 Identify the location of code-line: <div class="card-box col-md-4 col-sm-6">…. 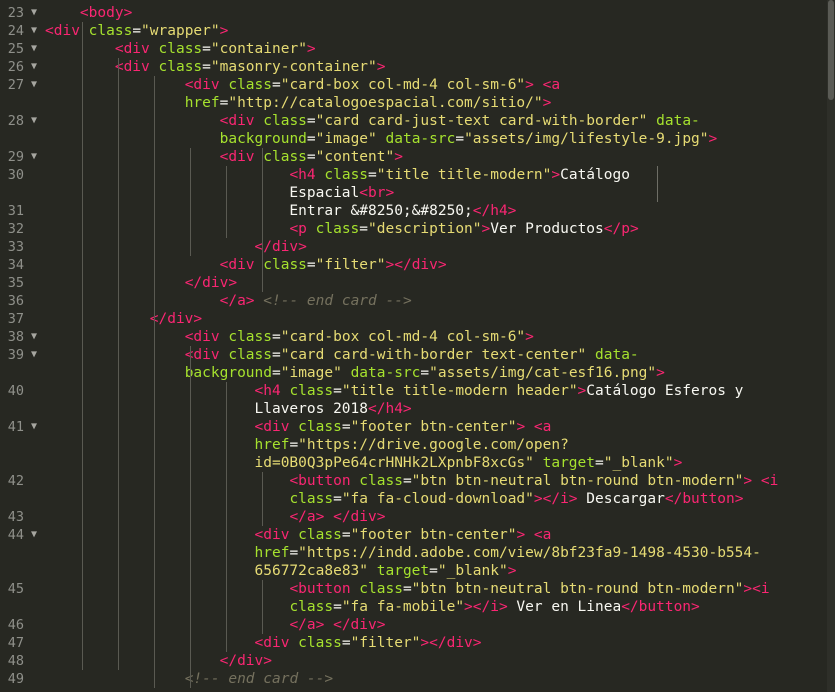
(302, 85).